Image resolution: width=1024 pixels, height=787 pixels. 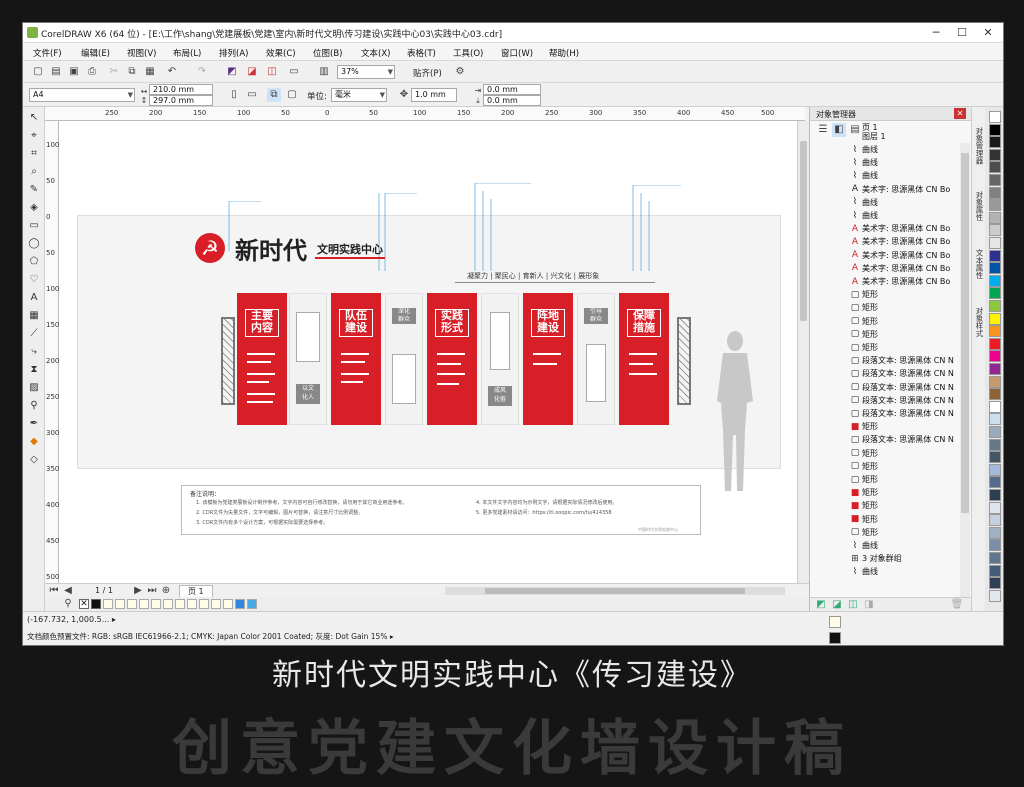 I want to click on rectangle-tool-icon: ▭, so click(x=34, y=226).